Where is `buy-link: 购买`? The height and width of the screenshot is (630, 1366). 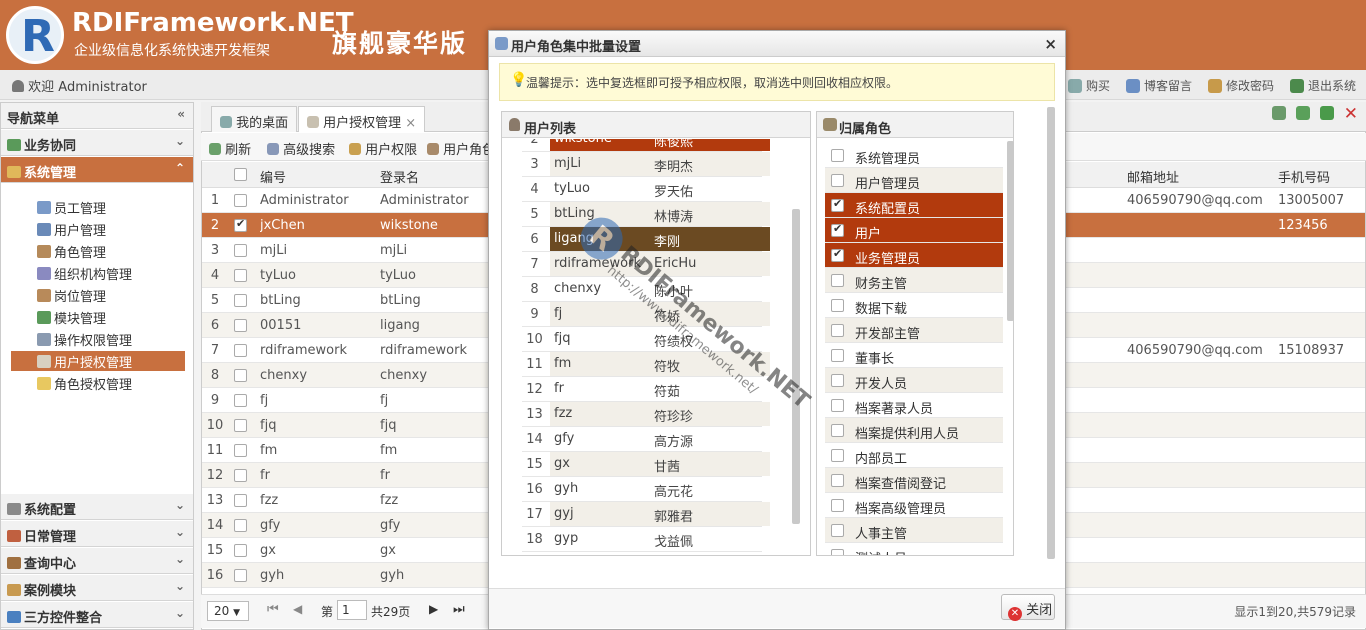
buy-link: 购买 is located at coordinates (1088, 85).